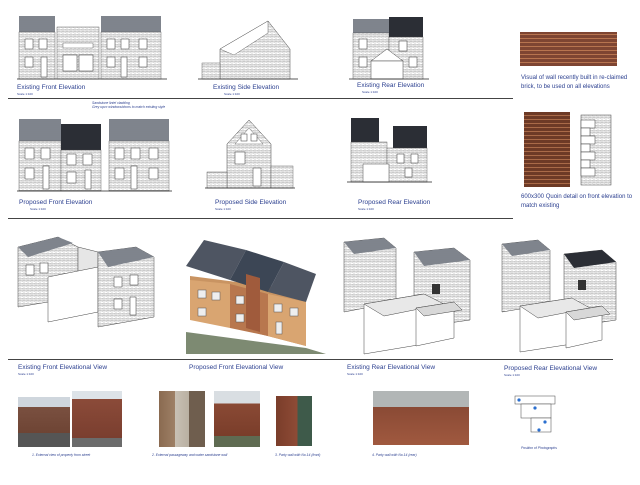 Image resolution: width=640 pixels, height=485 pixels. I want to click on existing-rear-3d-scale: Scale 1:100, so click(355, 374).